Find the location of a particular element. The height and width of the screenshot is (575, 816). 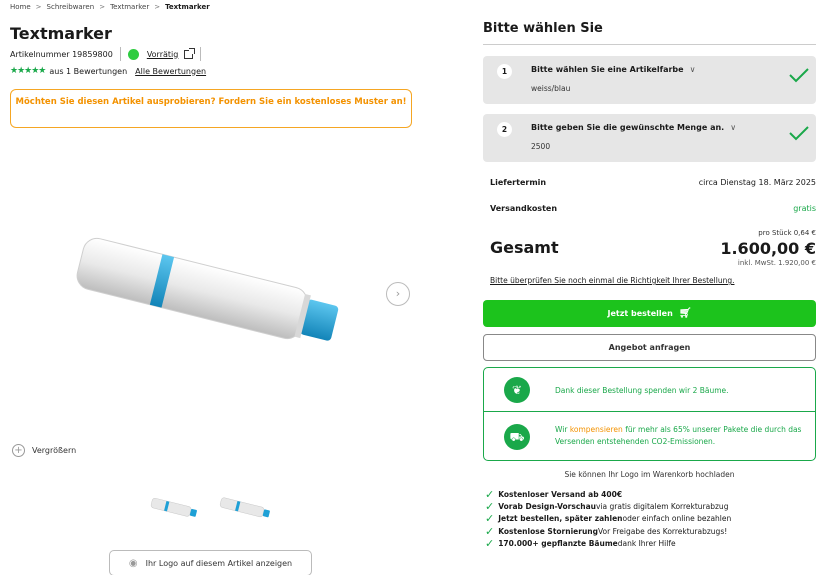

leaf-icon: ❦ is located at coordinates (517, 390).